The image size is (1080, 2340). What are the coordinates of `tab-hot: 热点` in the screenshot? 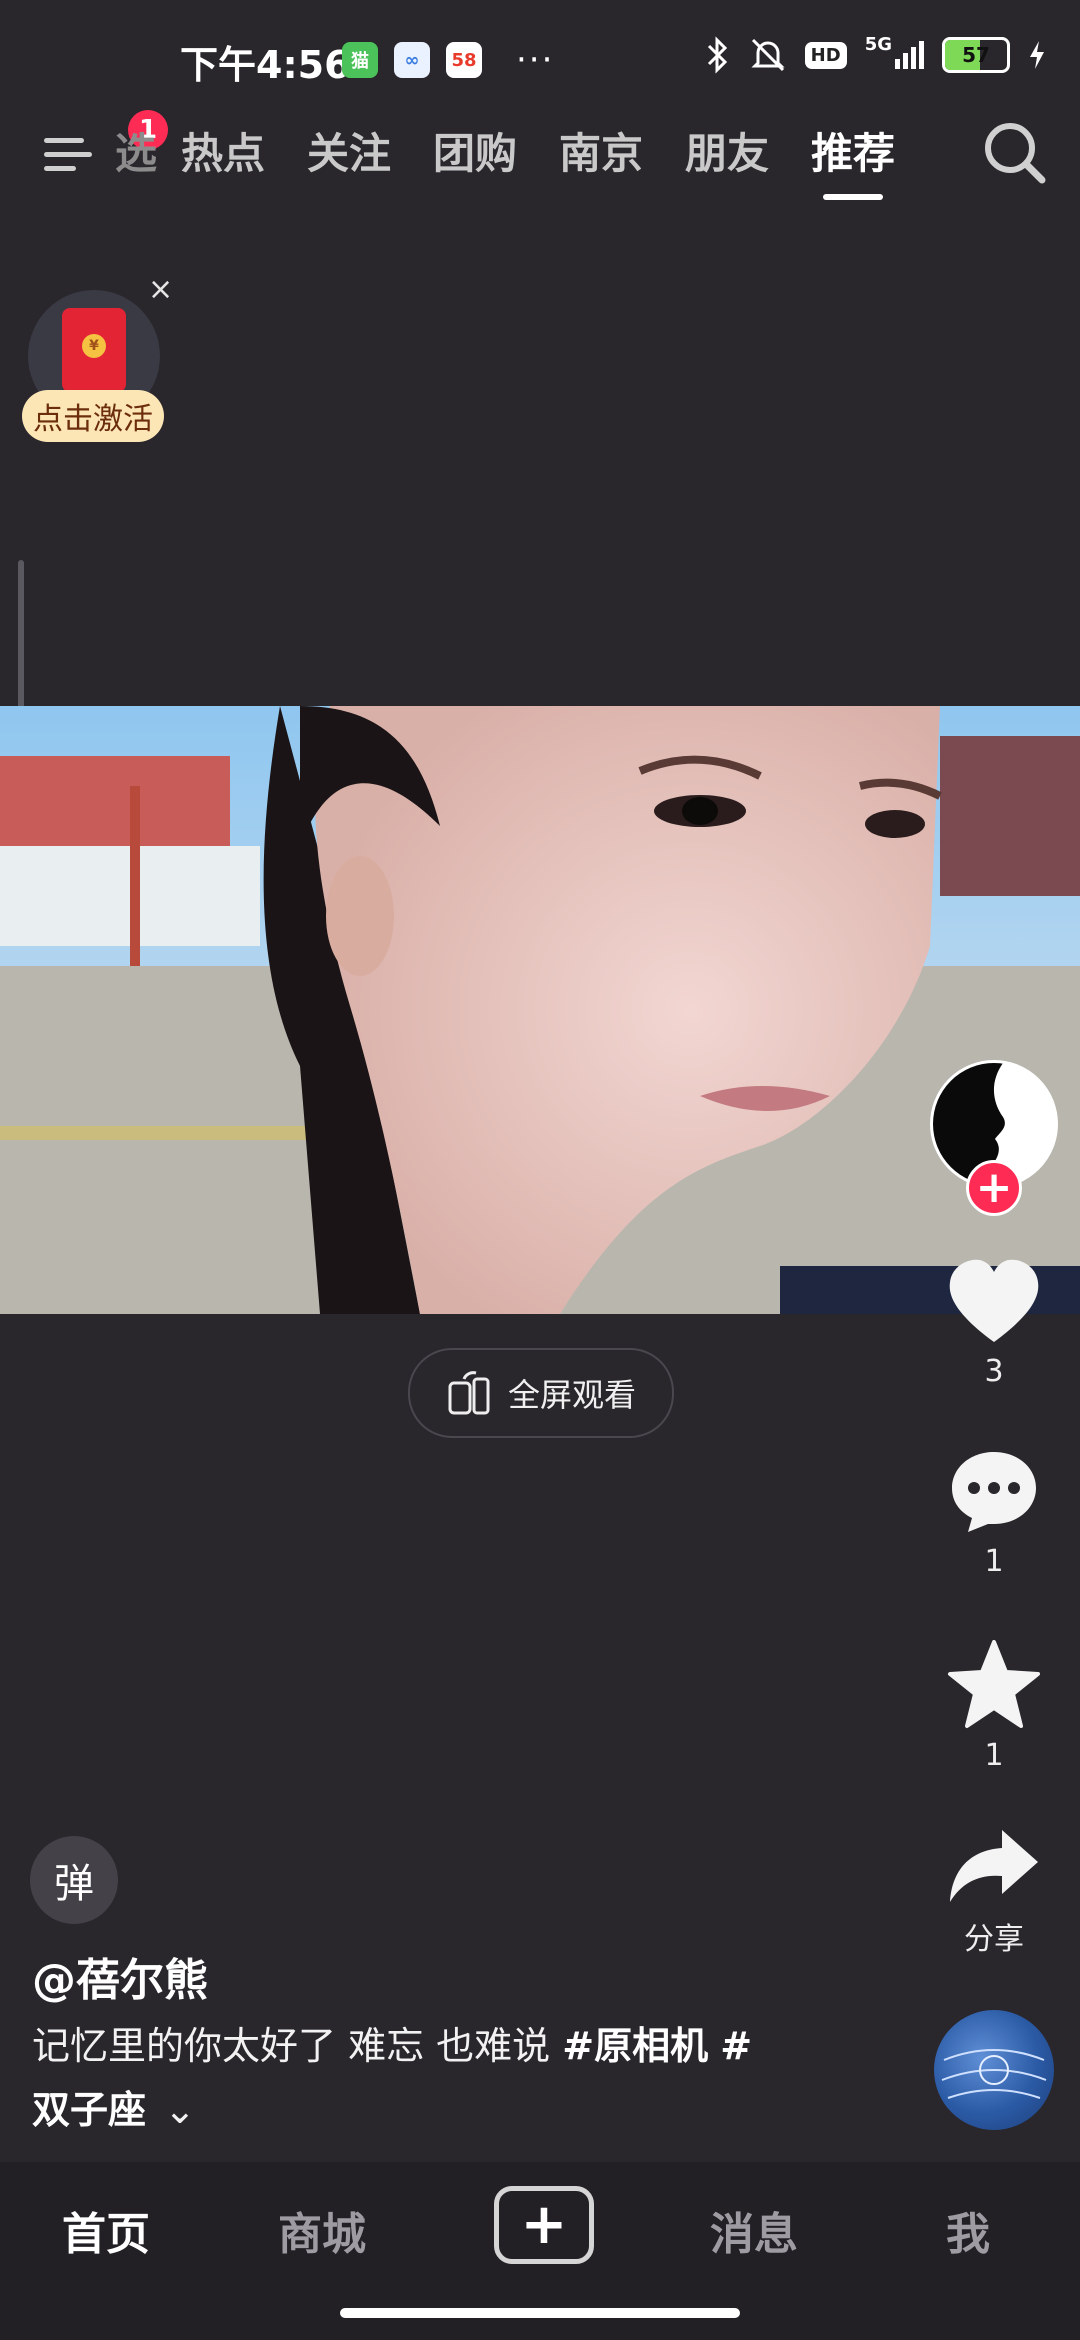 It's located at (223, 150).